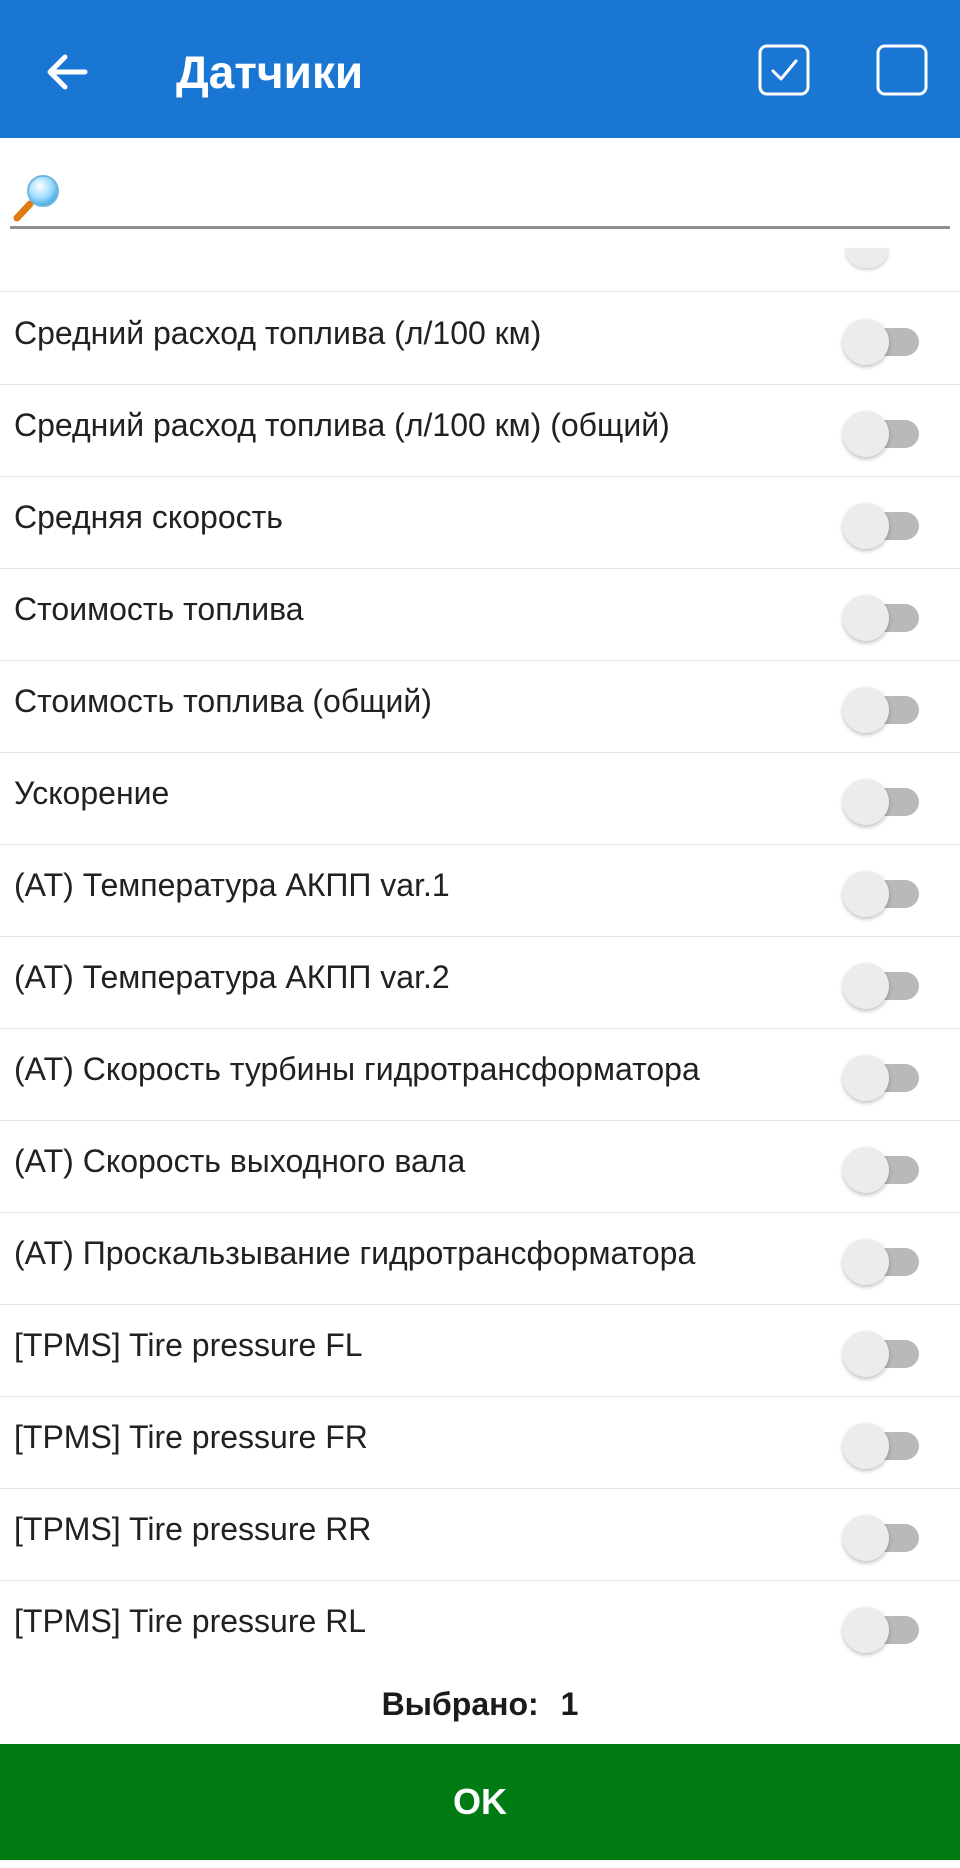 This screenshot has height=1868, width=960. I want to click on list-item: [TPMS] Tire pressure FL, so click(480, 1351).